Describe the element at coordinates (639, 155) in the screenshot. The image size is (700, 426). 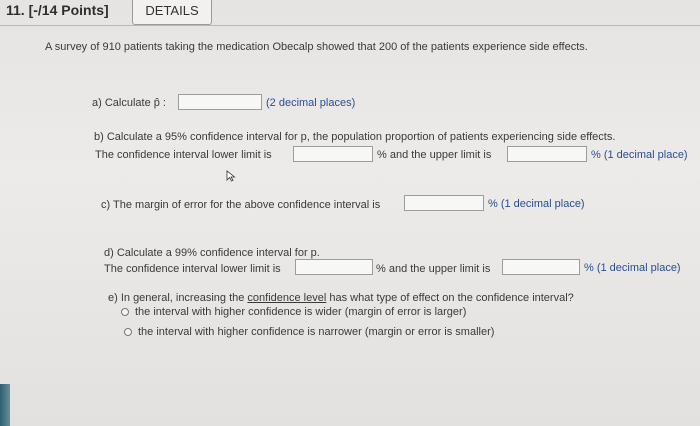
I see `part-b-hint: % (1 decimal place)` at that location.